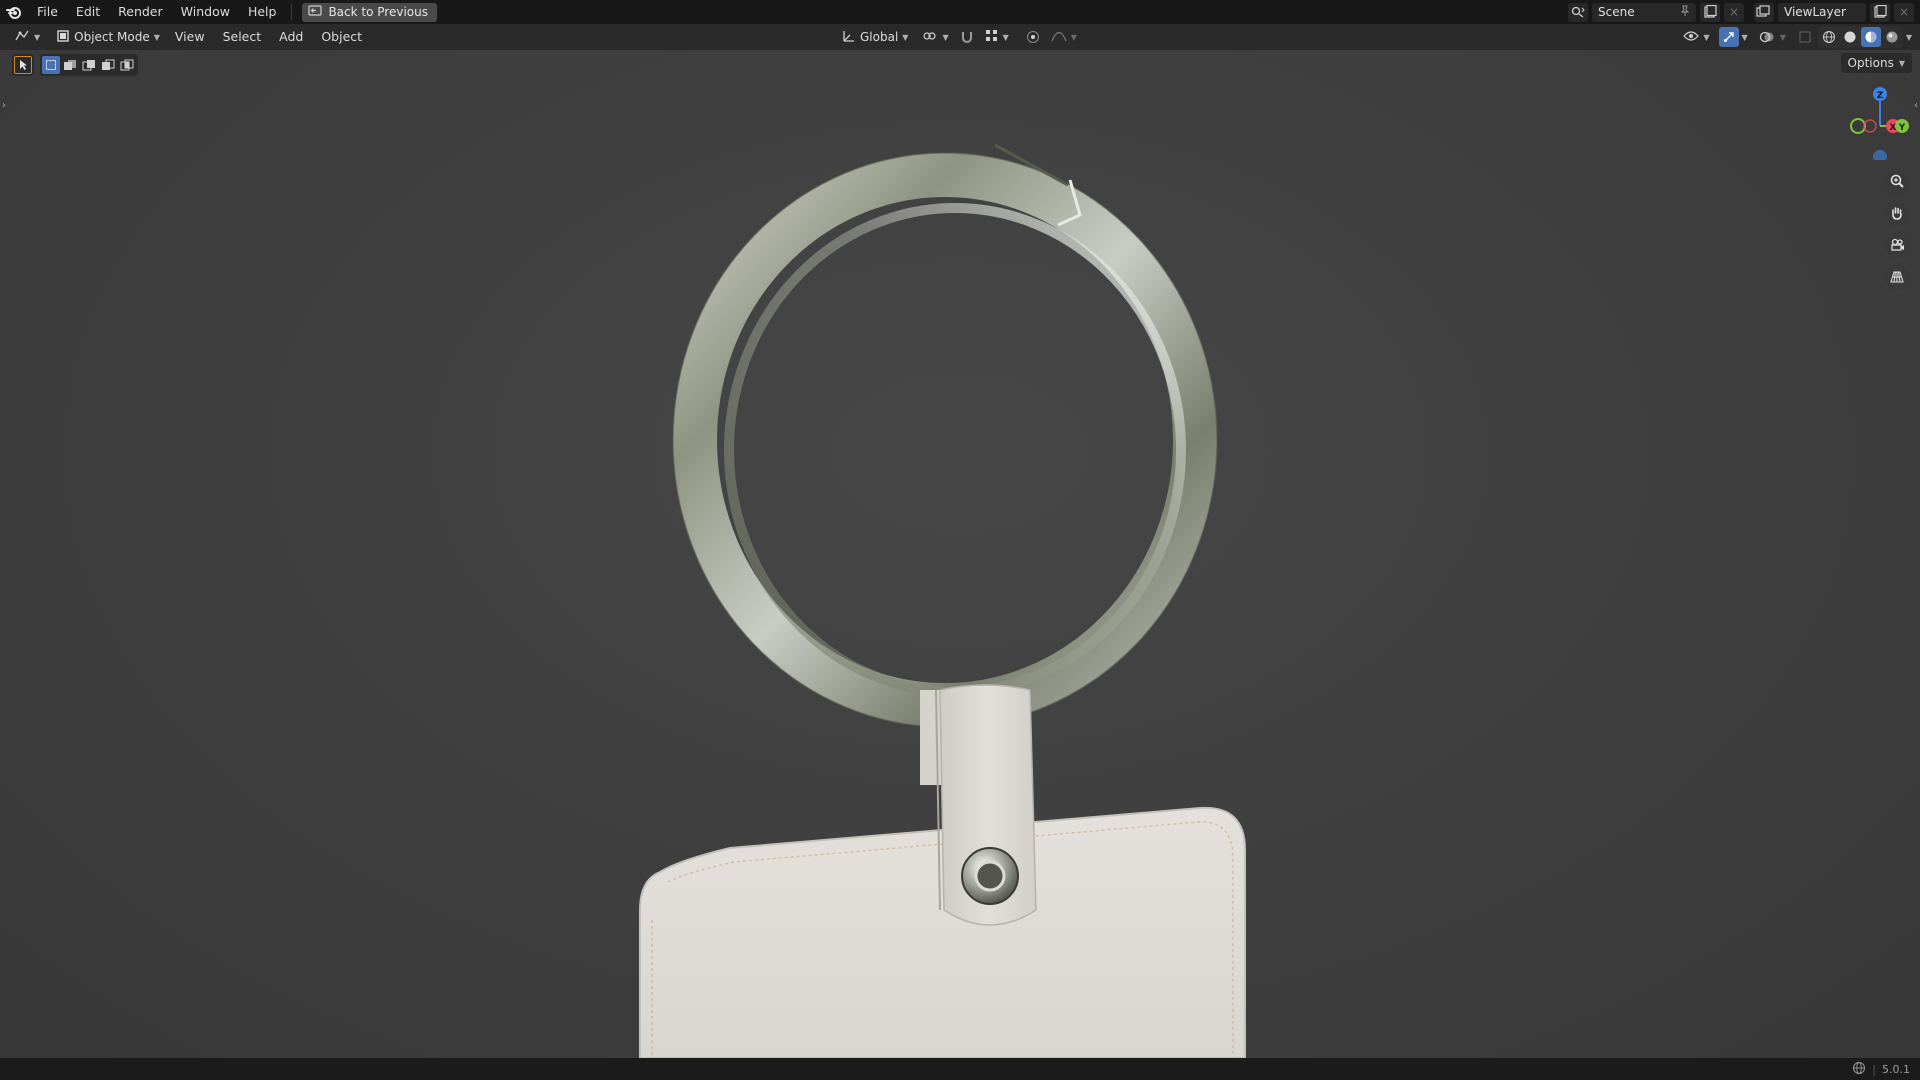 Image resolution: width=1920 pixels, height=1080 pixels. Describe the element at coordinates (205, 12) in the screenshot. I see `menu-window: Window` at that location.